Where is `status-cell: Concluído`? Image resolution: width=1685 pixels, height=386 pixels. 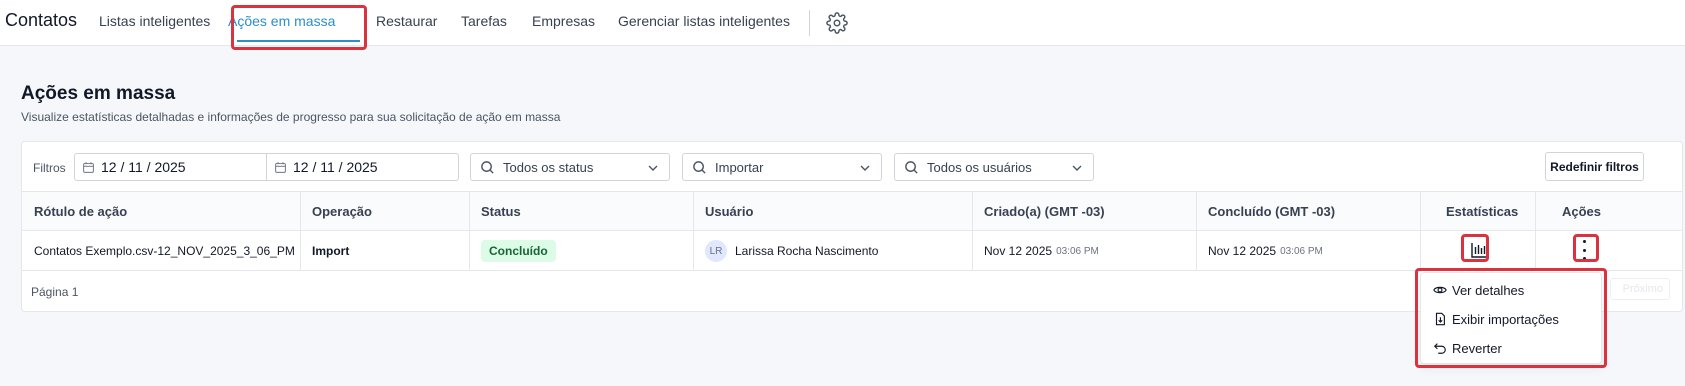
status-cell: Concluído is located at coordinates (518, 251).